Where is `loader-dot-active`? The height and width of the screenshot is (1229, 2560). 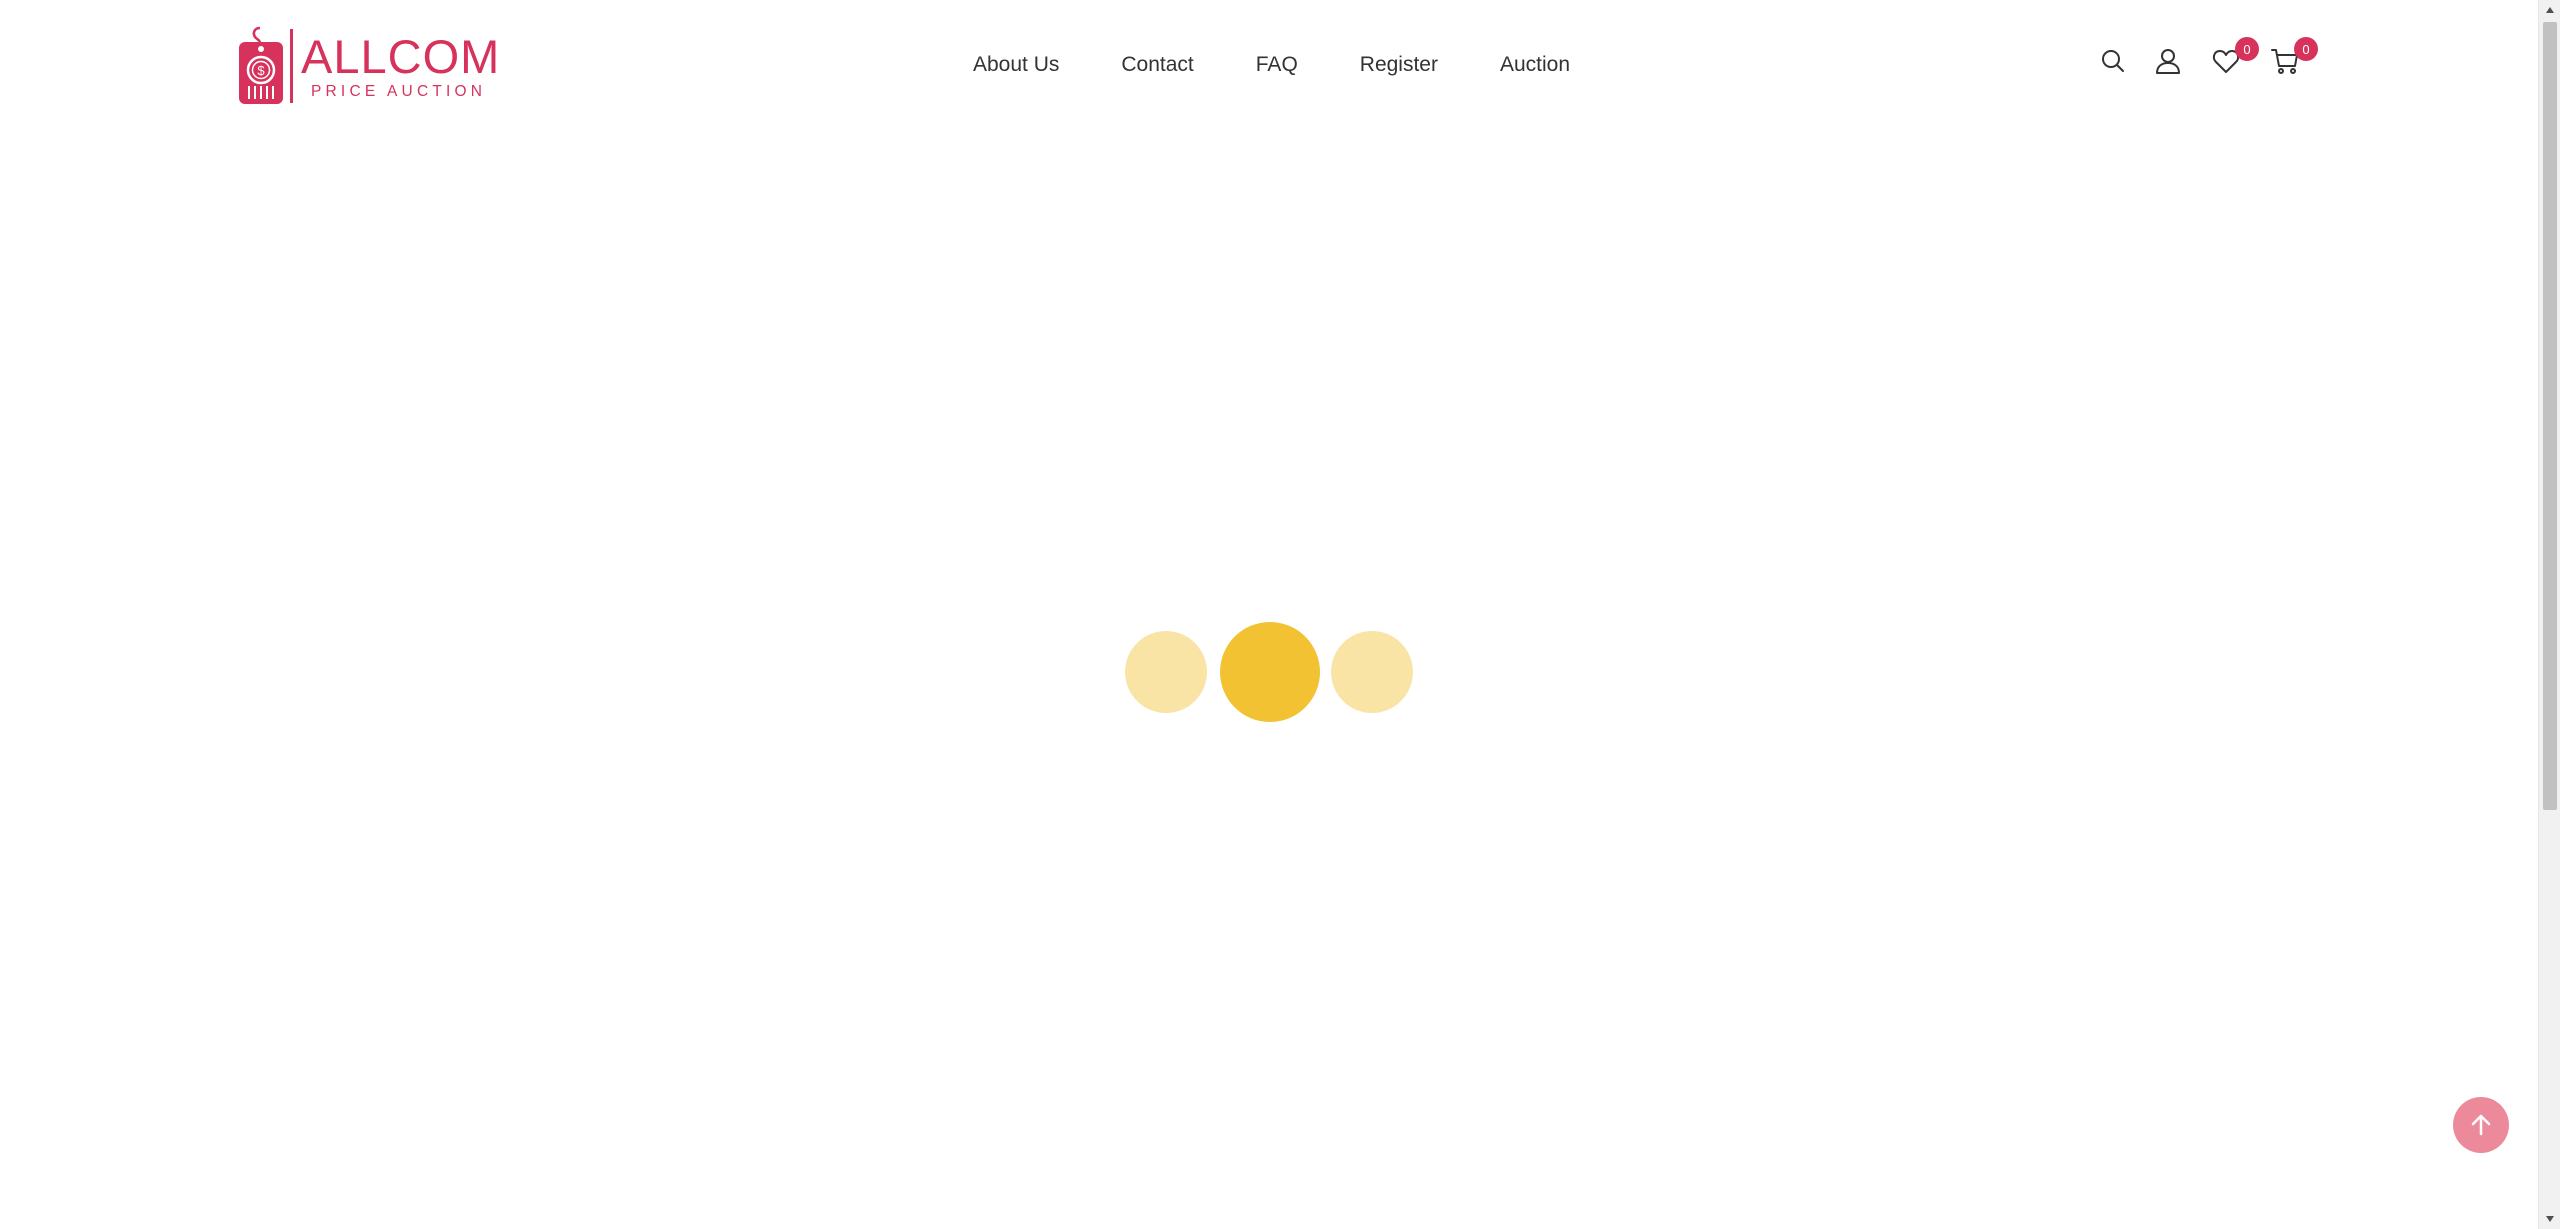
loader-dot-active is located at coordinates (1270, 672).